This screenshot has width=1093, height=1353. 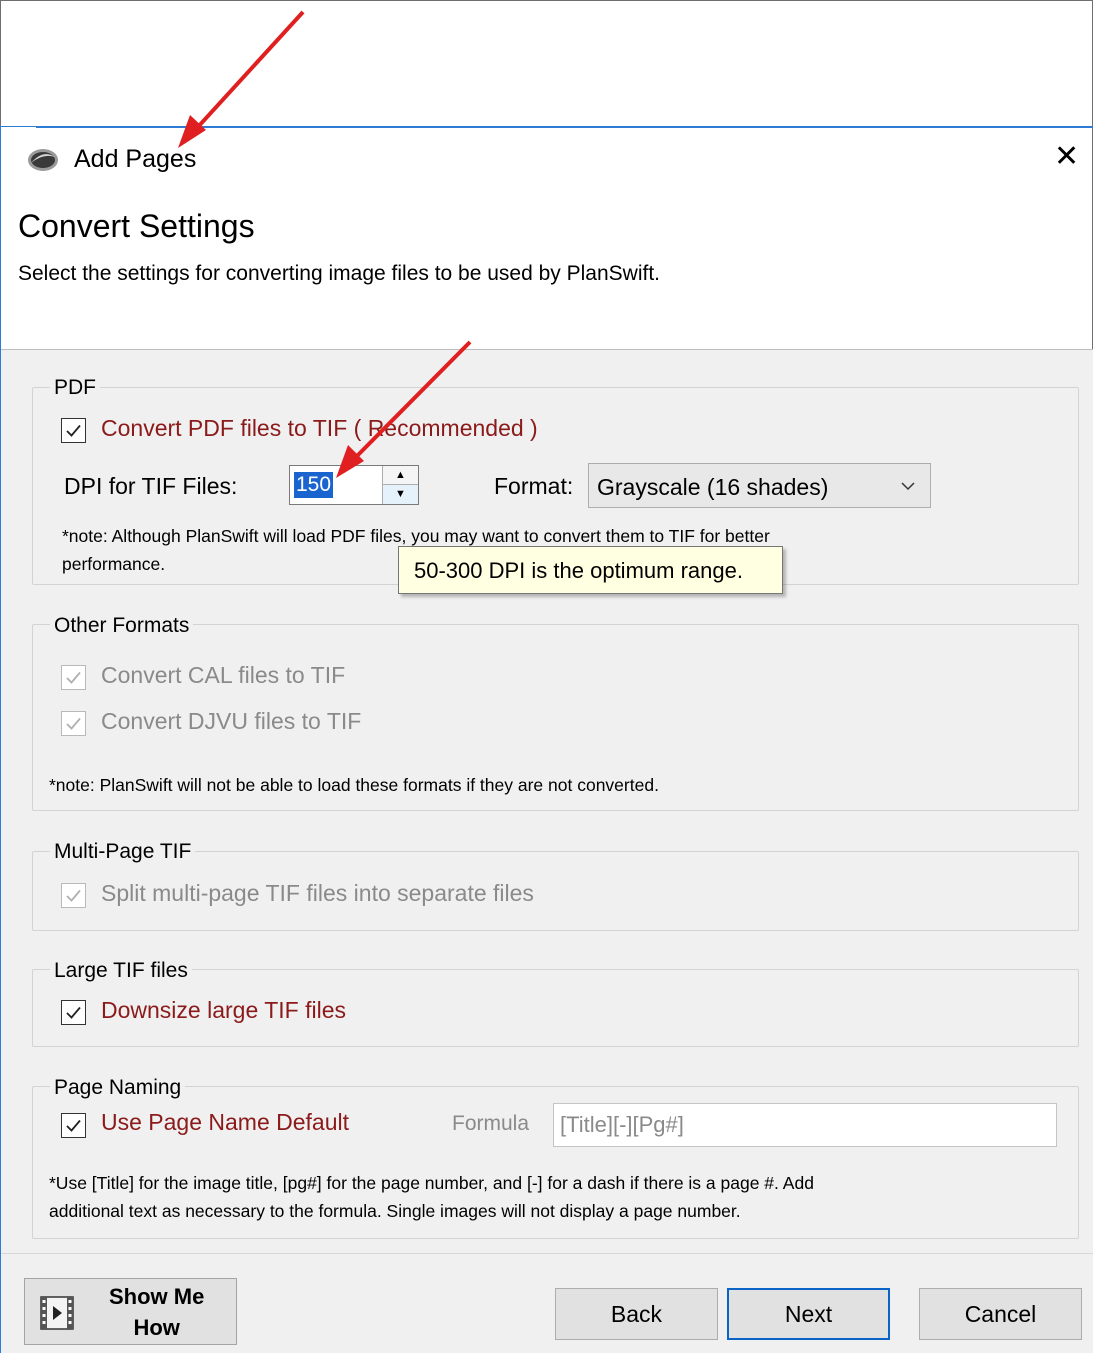 I want to click on downsize-tif-checkbox, so click(x=73, y=1012).